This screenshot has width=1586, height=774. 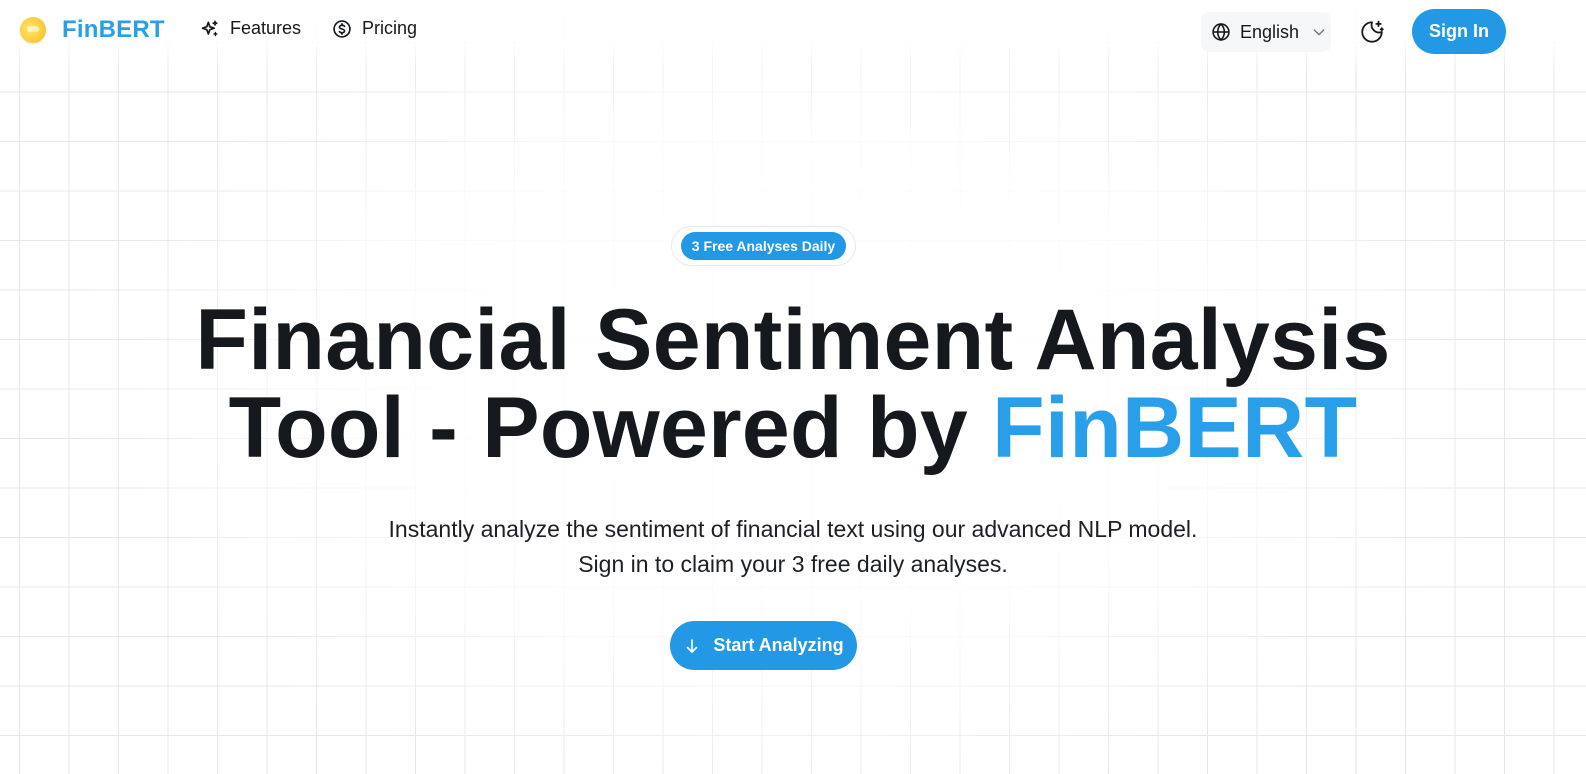 I want to click on sign-in-button: Sign In, so click(x=1459, y=31).